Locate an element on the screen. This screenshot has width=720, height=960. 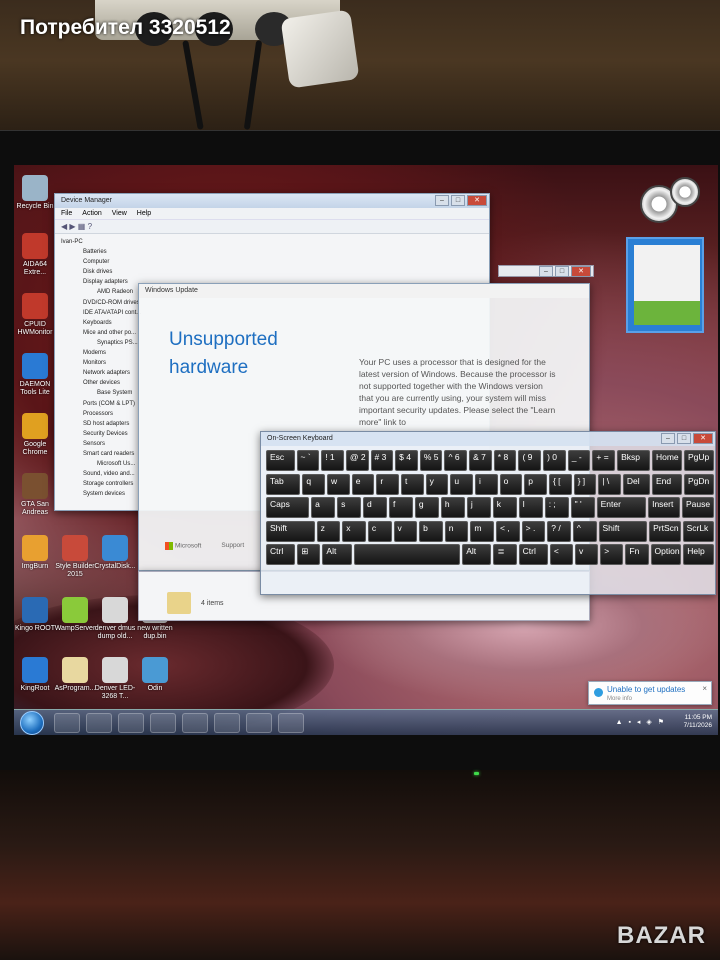
key-prtscn: PrtScn is located at coordinates (665, 531).